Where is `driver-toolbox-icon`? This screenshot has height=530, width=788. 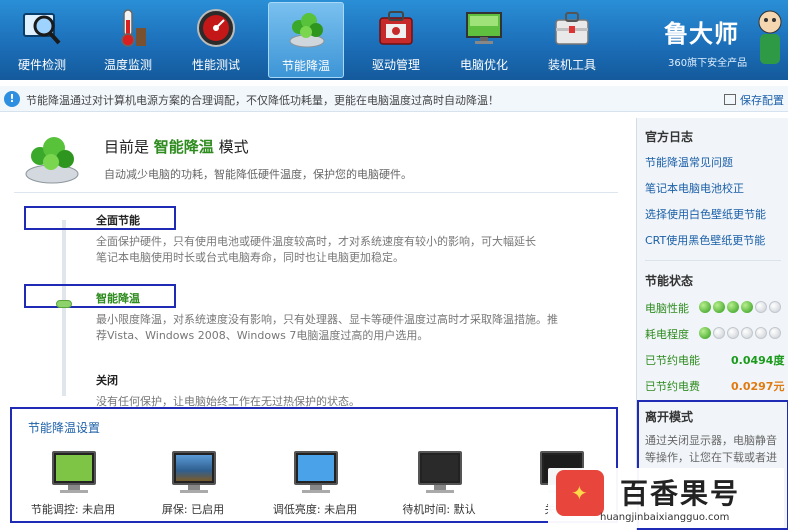
driver-toolbox-icon is located at coordinates (396, 28).